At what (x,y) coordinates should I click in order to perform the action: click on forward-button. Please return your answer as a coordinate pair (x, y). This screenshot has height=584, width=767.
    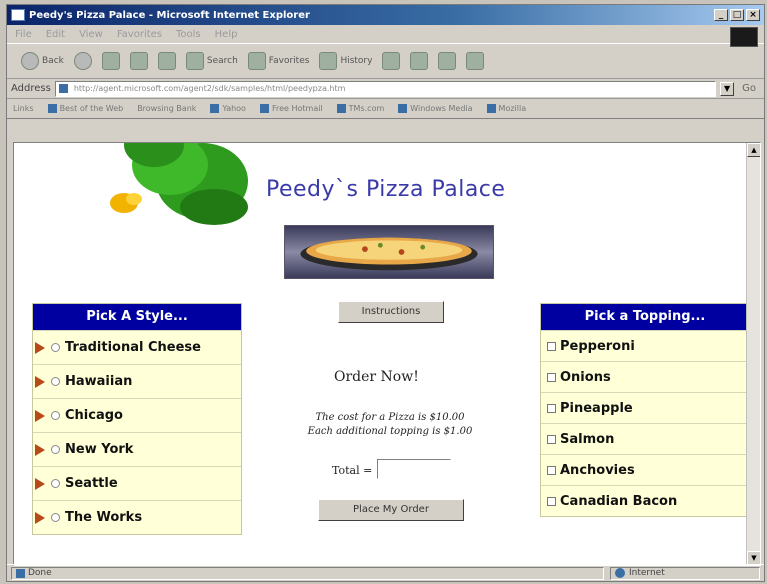
    Looking at the image, I should click on (82, 61).